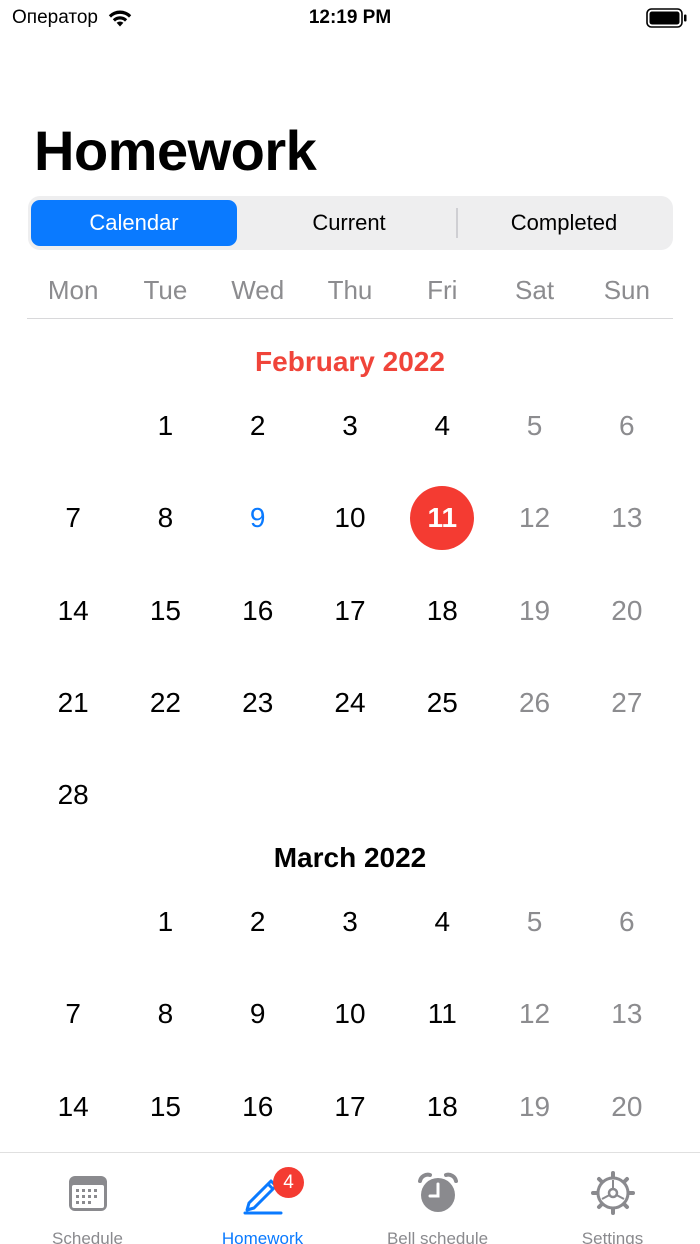 This screenshot has width=700, height=1244. What do you see at coordinates (626, 290) in the screenshot?
I see `weekday-sun: Sun` at bounding box center [626, 290].